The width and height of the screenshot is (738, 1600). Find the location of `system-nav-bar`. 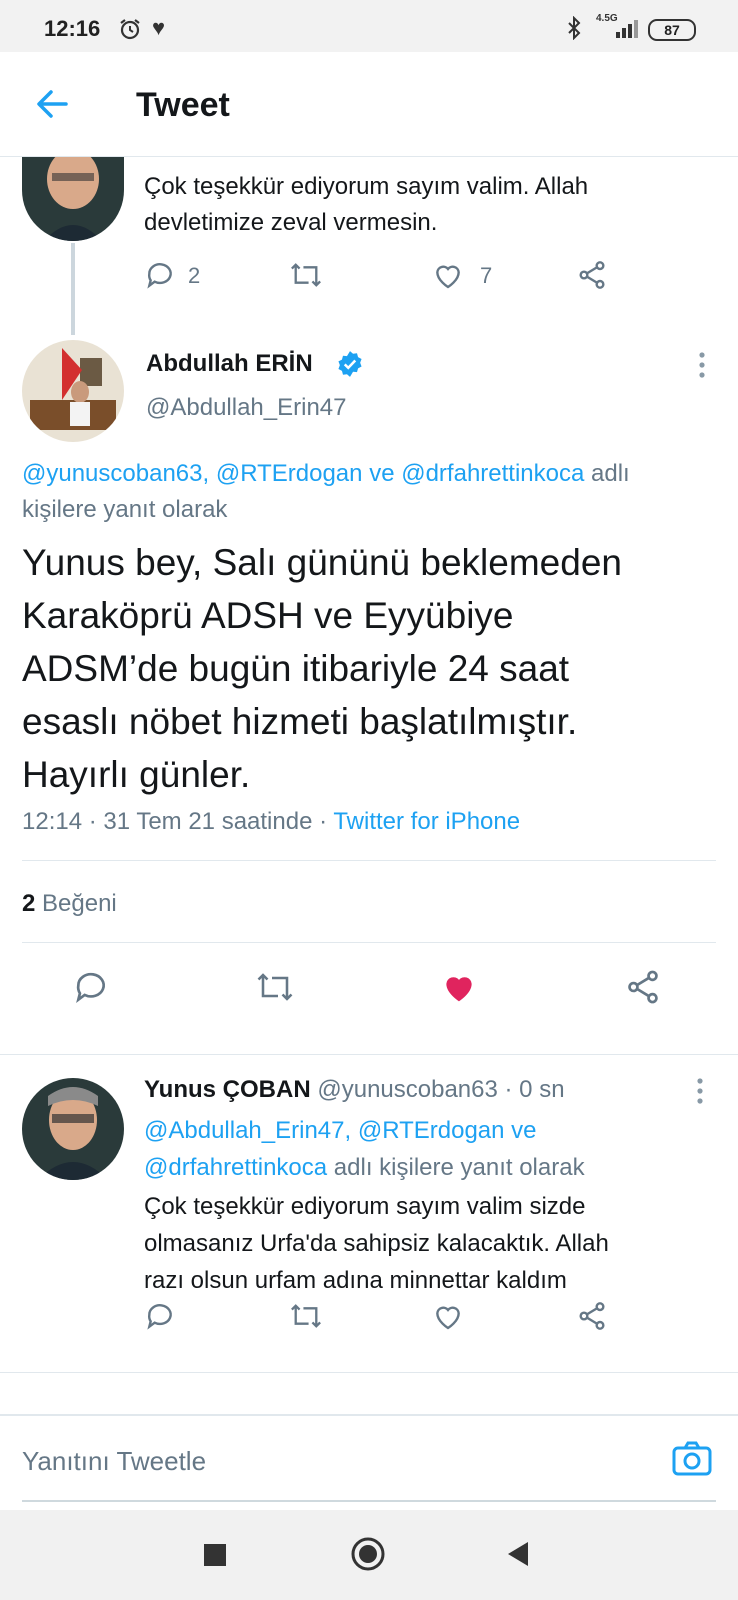

system-nav-bar is located at coordinates (369, 1555).